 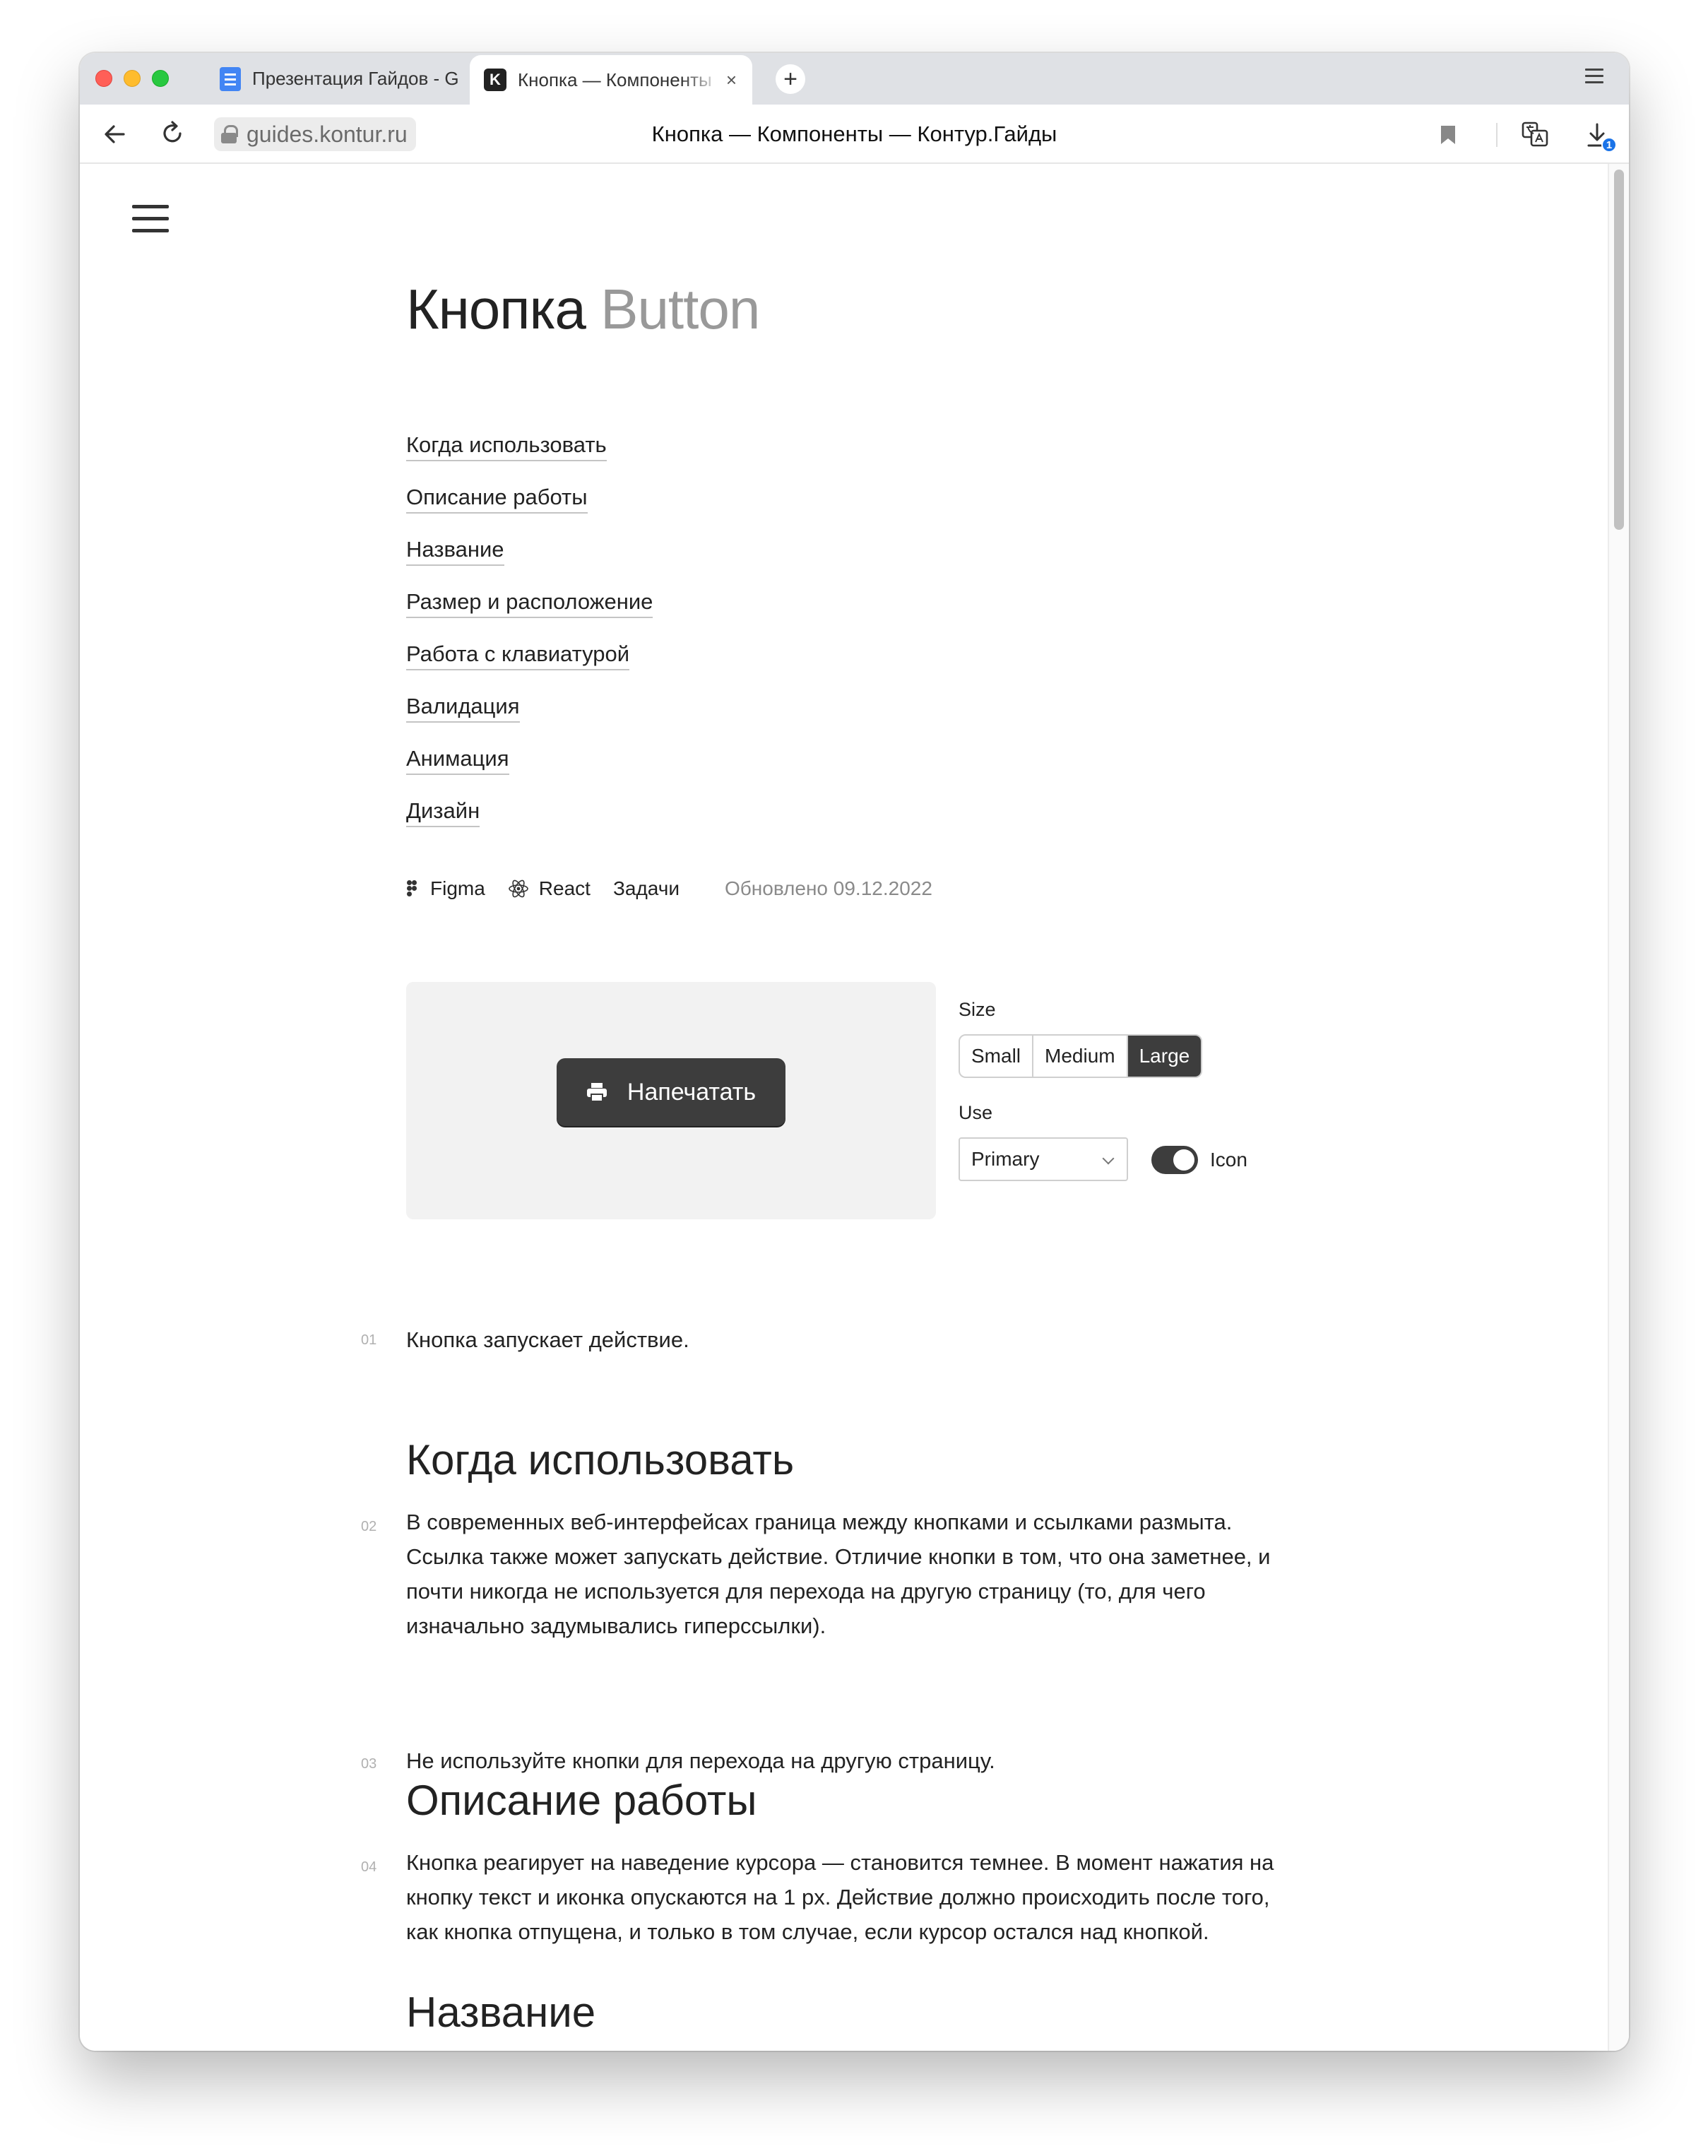 I want to click on use-select-value: Primary, so click(x=1005, y=1159).